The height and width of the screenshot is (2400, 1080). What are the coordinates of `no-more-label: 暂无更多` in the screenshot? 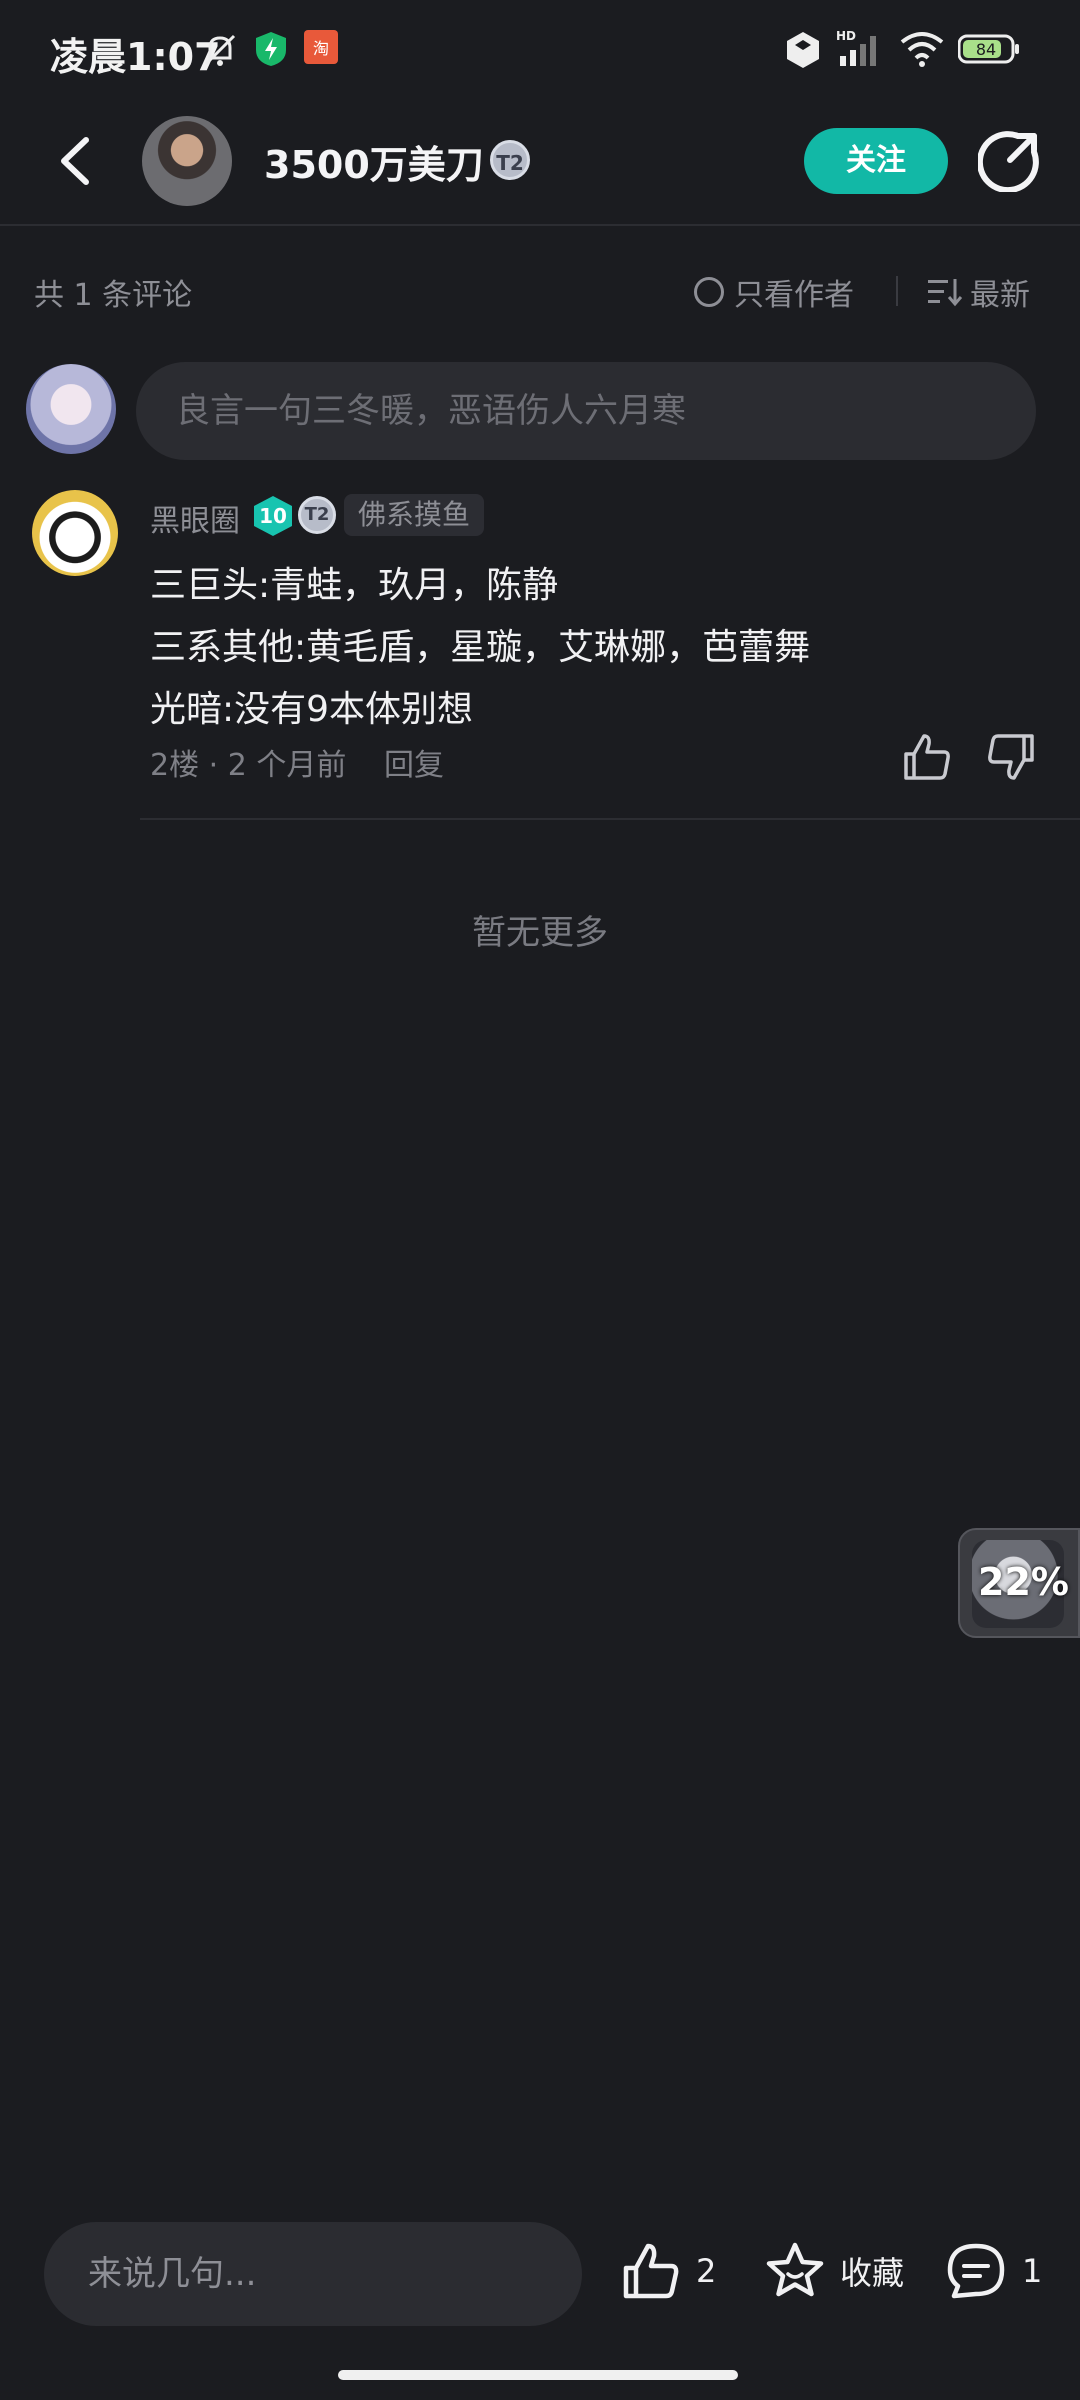 It's located at (540, 933).